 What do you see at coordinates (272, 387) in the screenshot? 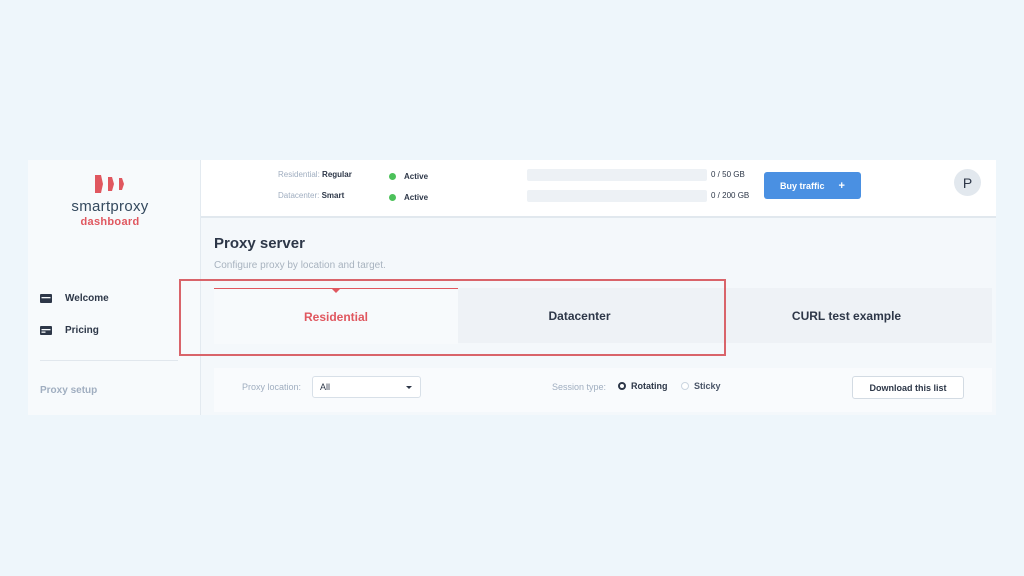
I see `proxy-location-label: Proxy location:` at bounding box center [272, 387].